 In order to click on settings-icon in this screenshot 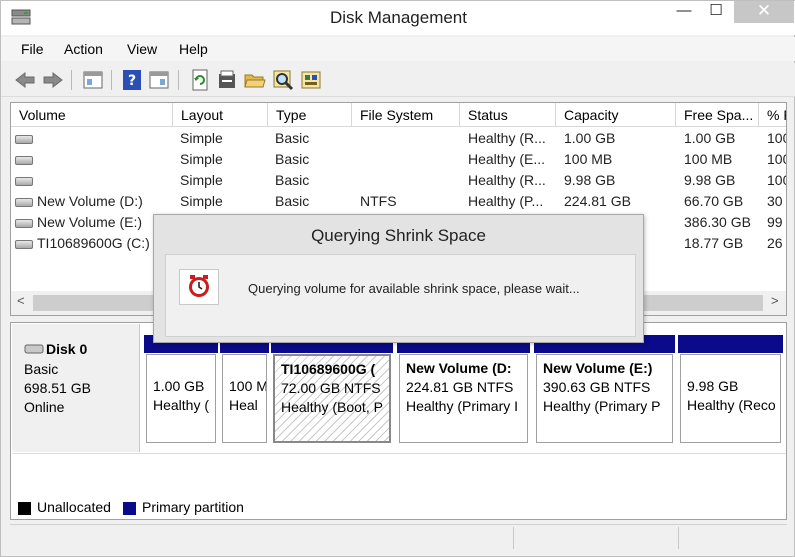, I will do `click(227, 80)`.